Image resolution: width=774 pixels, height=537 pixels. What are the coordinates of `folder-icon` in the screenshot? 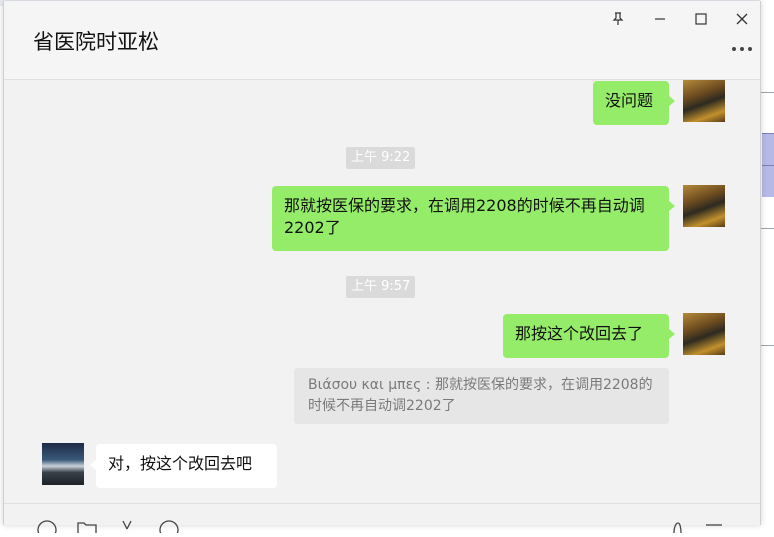 It's located at (87, 525).